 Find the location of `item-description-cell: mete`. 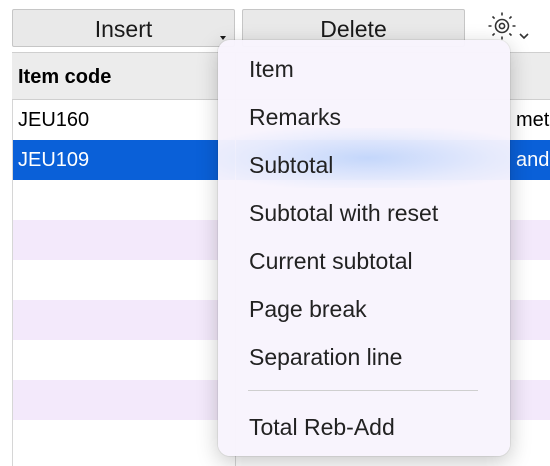

item-description-cell: mete is located at coordinates (533, 120).